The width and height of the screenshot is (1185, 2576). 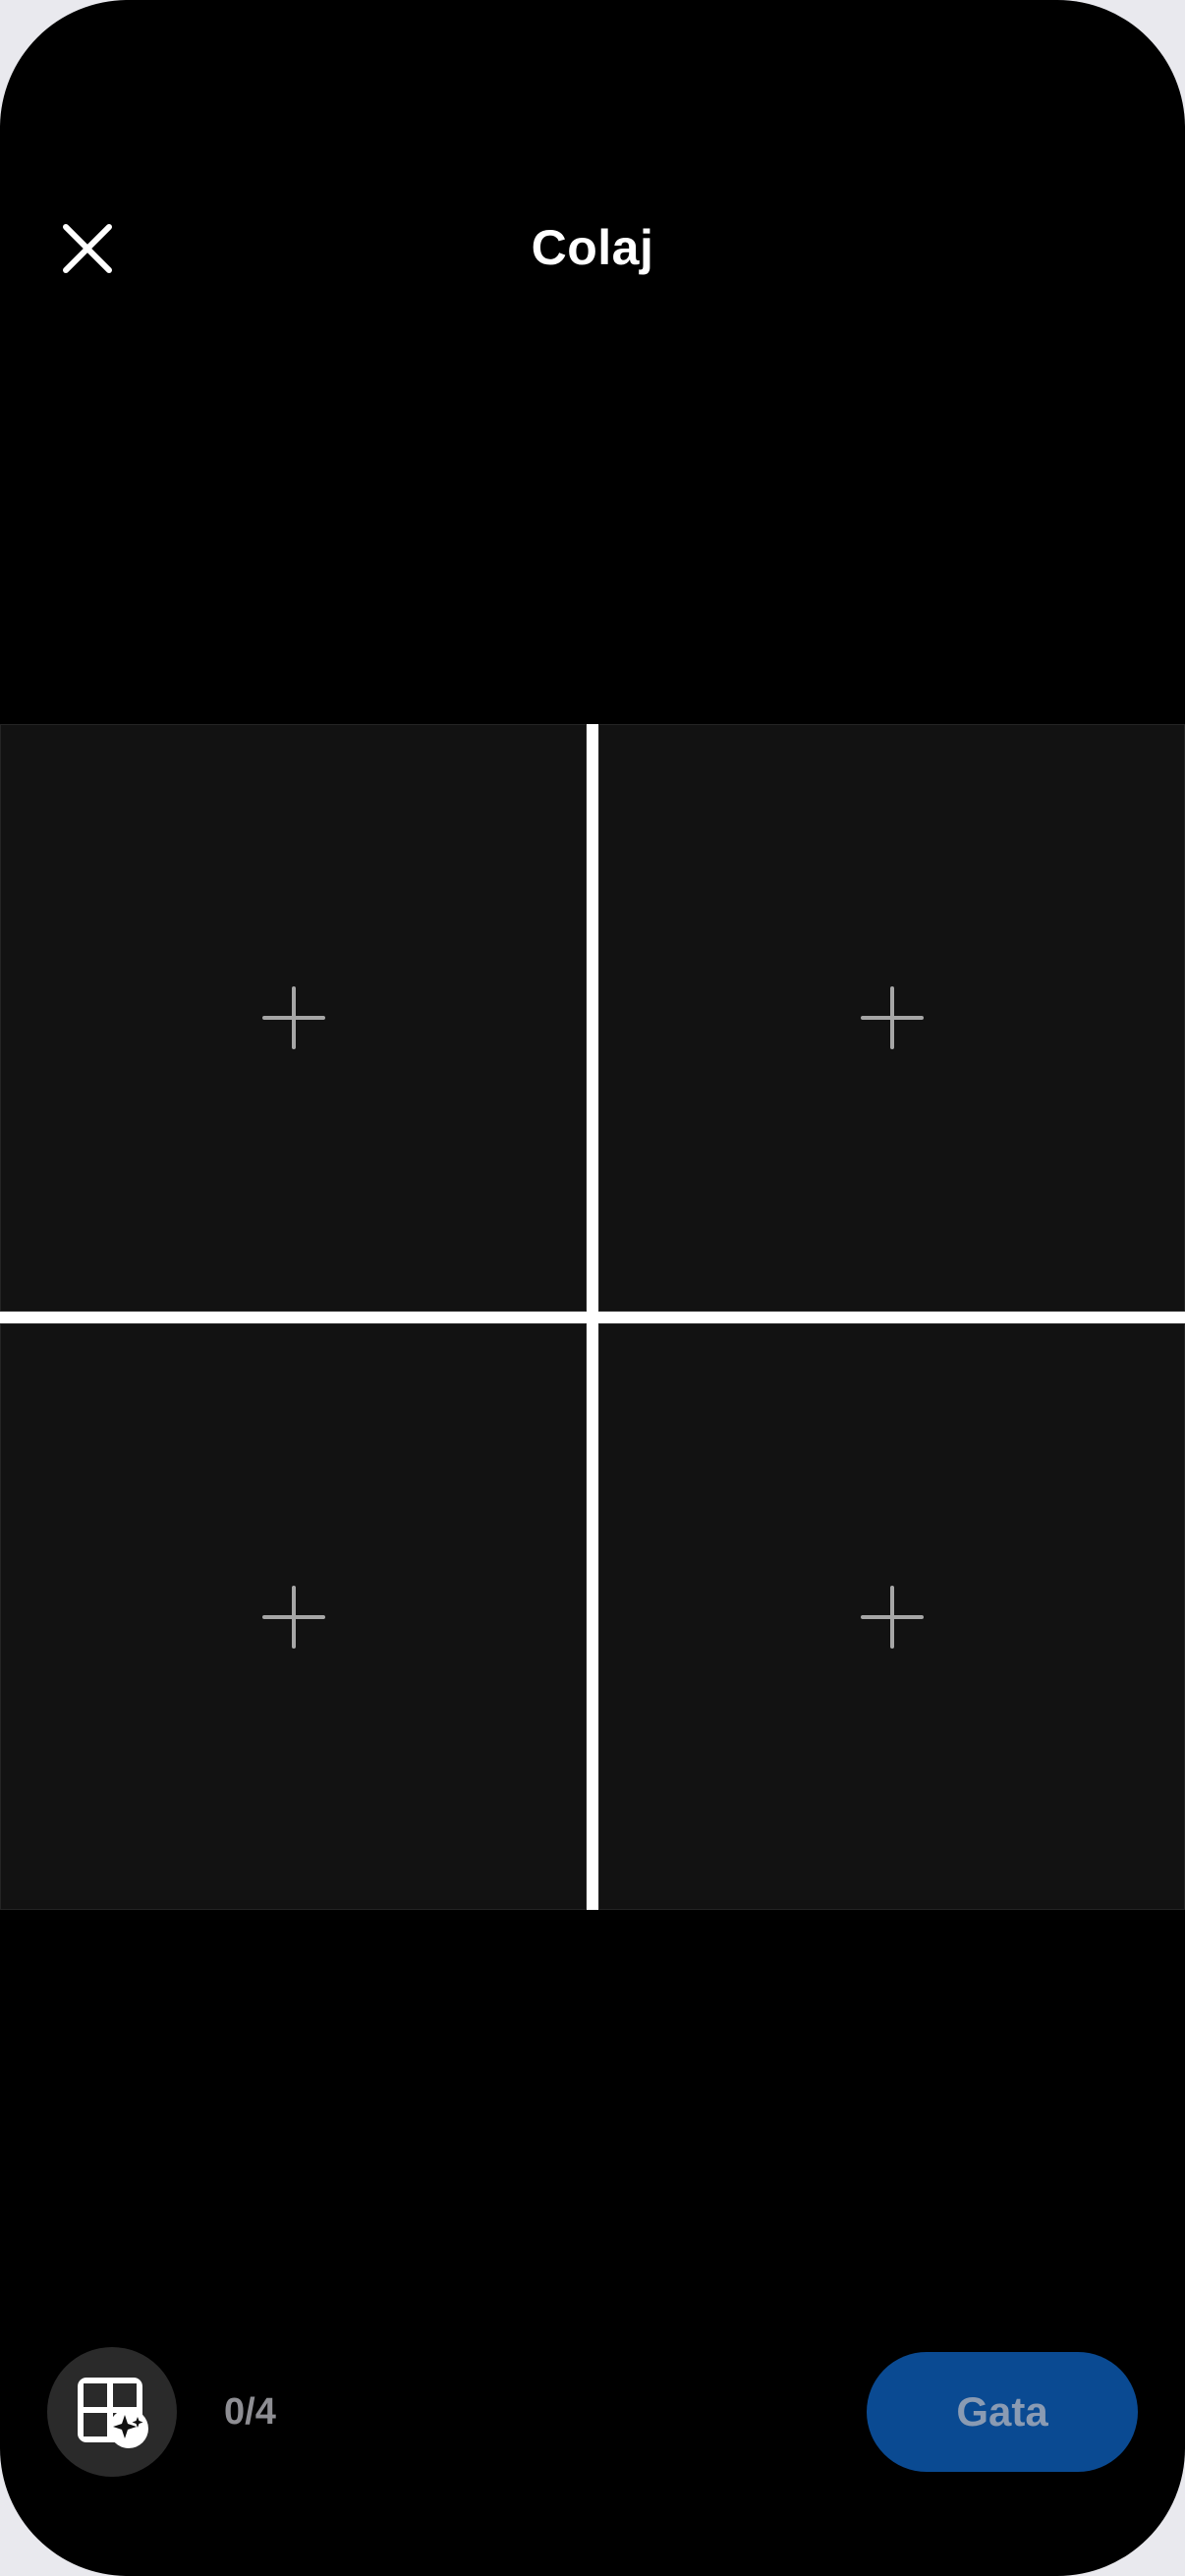 I want to click on layout-picker-button, so click(x=112, y=2412).